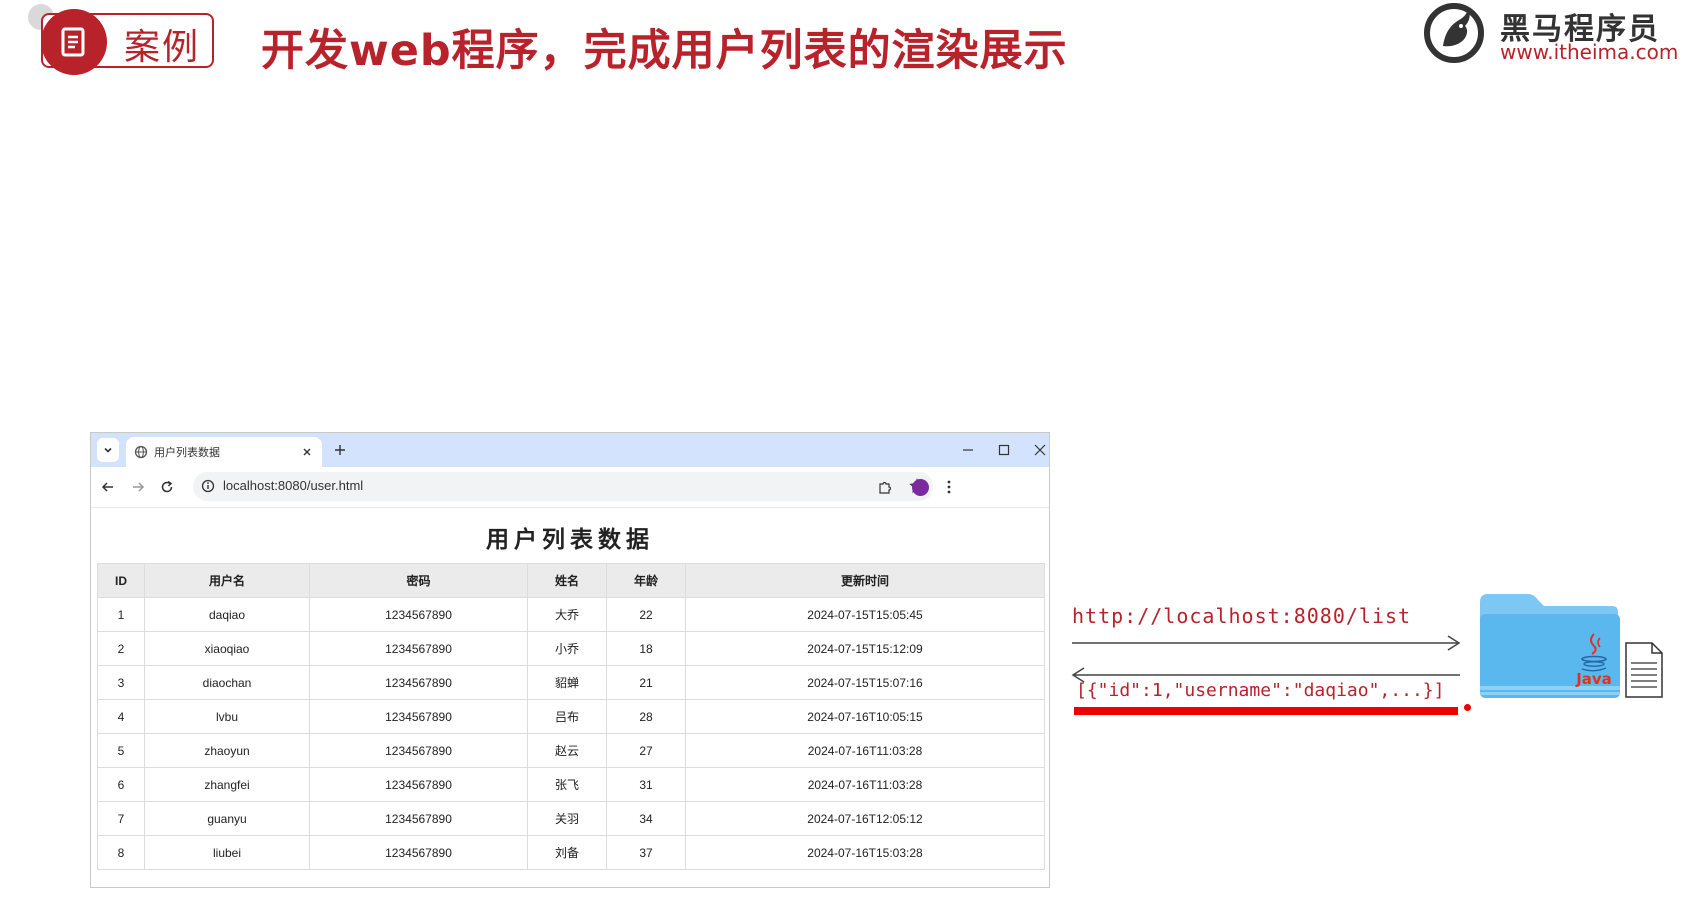  I want to click on case-label: 案例, so click(162, 47).